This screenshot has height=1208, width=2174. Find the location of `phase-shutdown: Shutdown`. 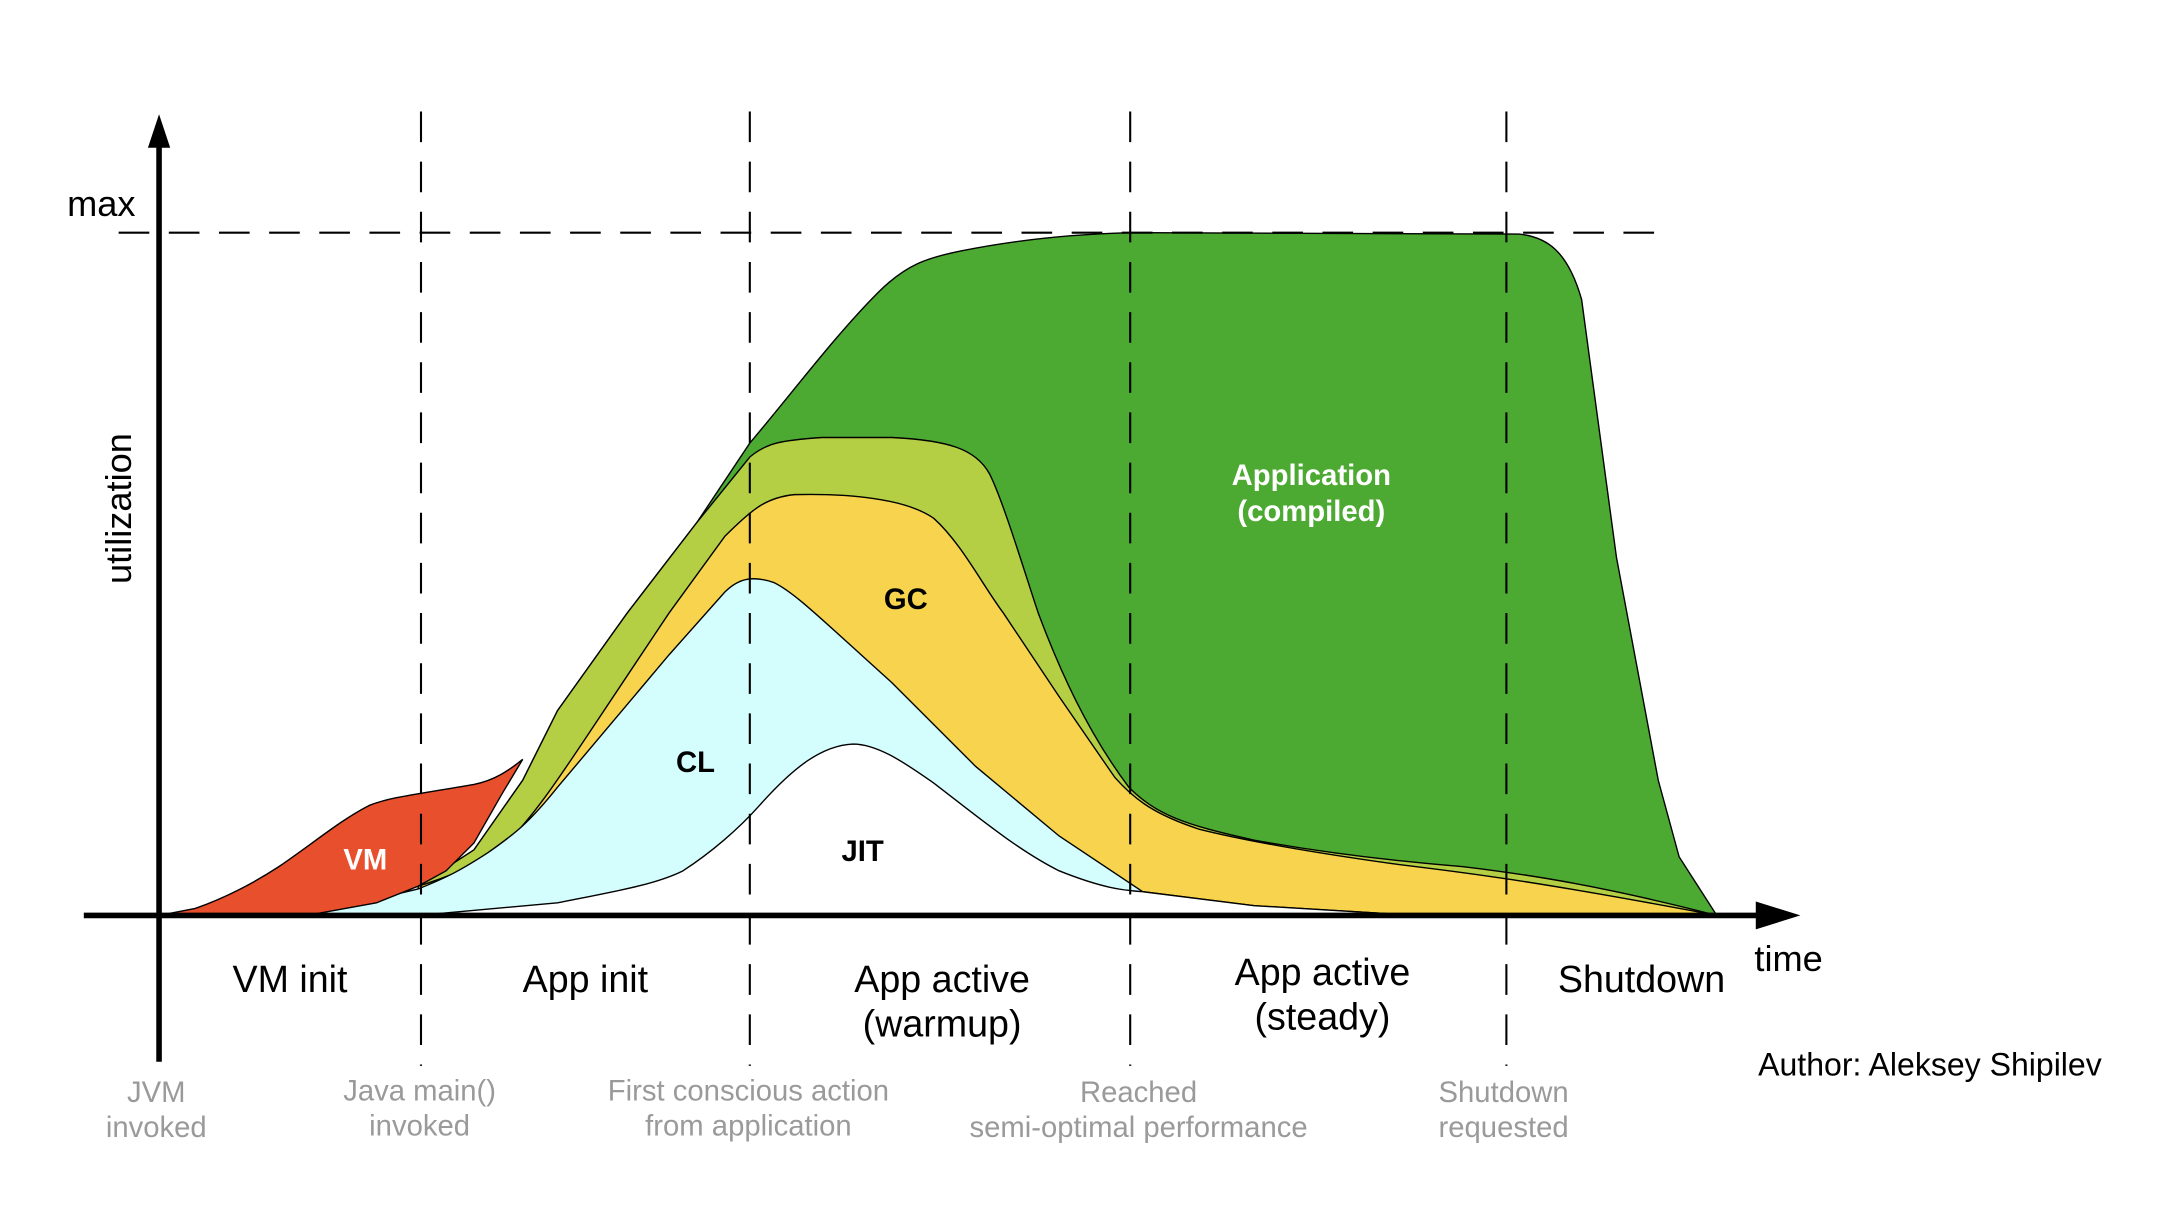

phase-shutdown: Shutdown is located at coordinates (1641, 979).